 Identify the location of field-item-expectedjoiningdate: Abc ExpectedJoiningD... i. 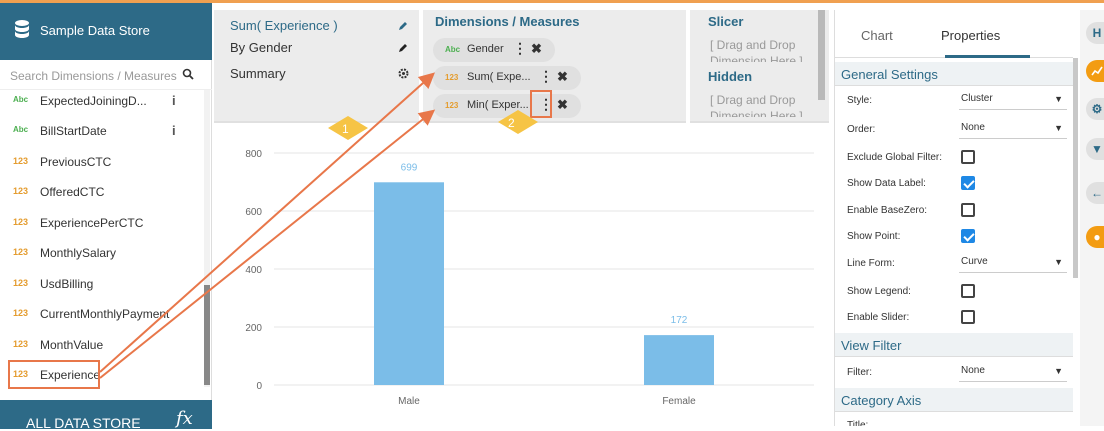
(102, 102).